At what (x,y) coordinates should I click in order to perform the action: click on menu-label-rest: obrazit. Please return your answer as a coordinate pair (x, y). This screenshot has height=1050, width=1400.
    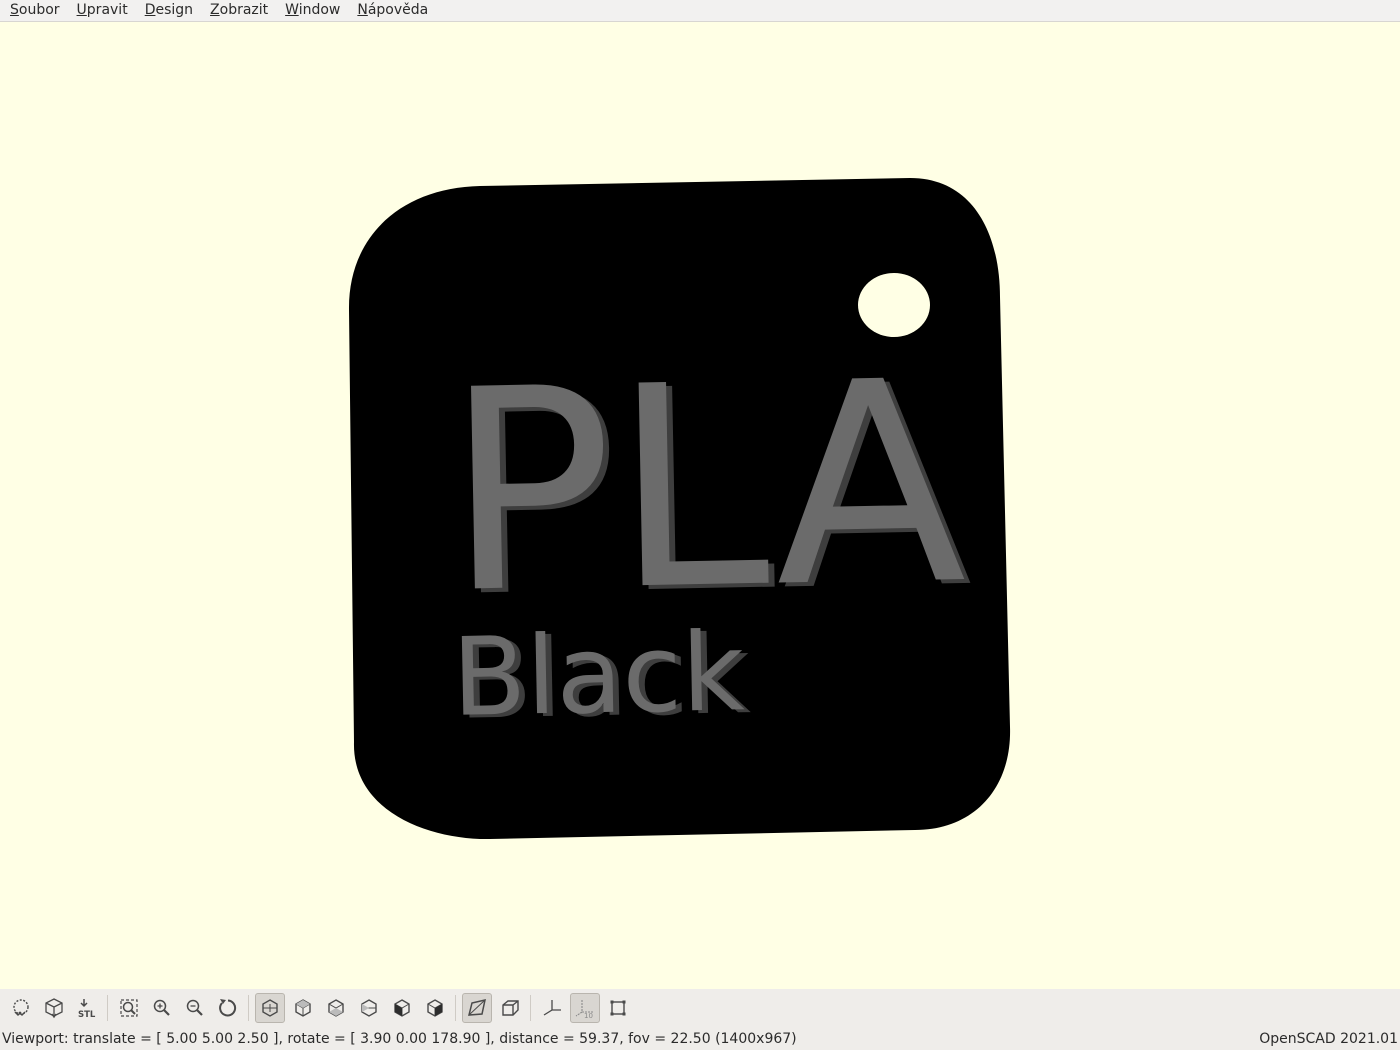
    Looking at the image, I should click on (244, 9).